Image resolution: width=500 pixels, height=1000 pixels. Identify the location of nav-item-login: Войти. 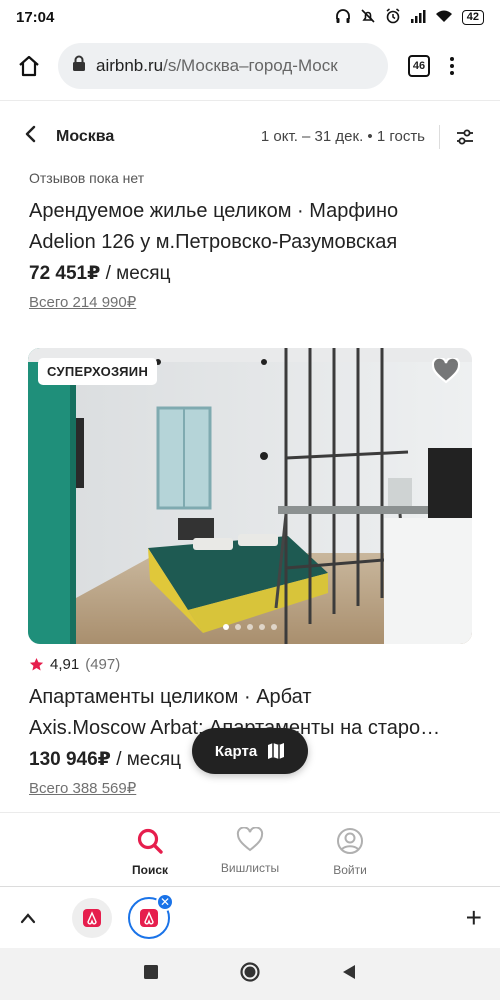
(350, 849).